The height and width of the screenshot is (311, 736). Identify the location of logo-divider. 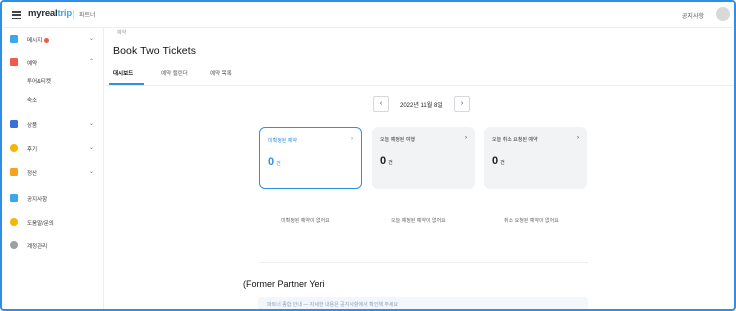
(73, 14).